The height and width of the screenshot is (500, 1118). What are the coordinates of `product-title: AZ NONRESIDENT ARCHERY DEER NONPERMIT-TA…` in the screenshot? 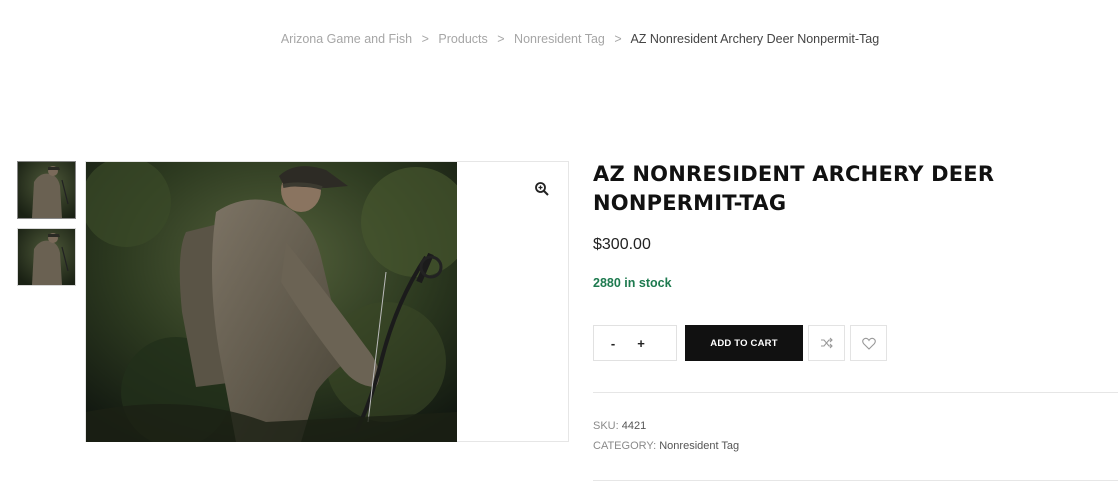 It's located at (794, 188).